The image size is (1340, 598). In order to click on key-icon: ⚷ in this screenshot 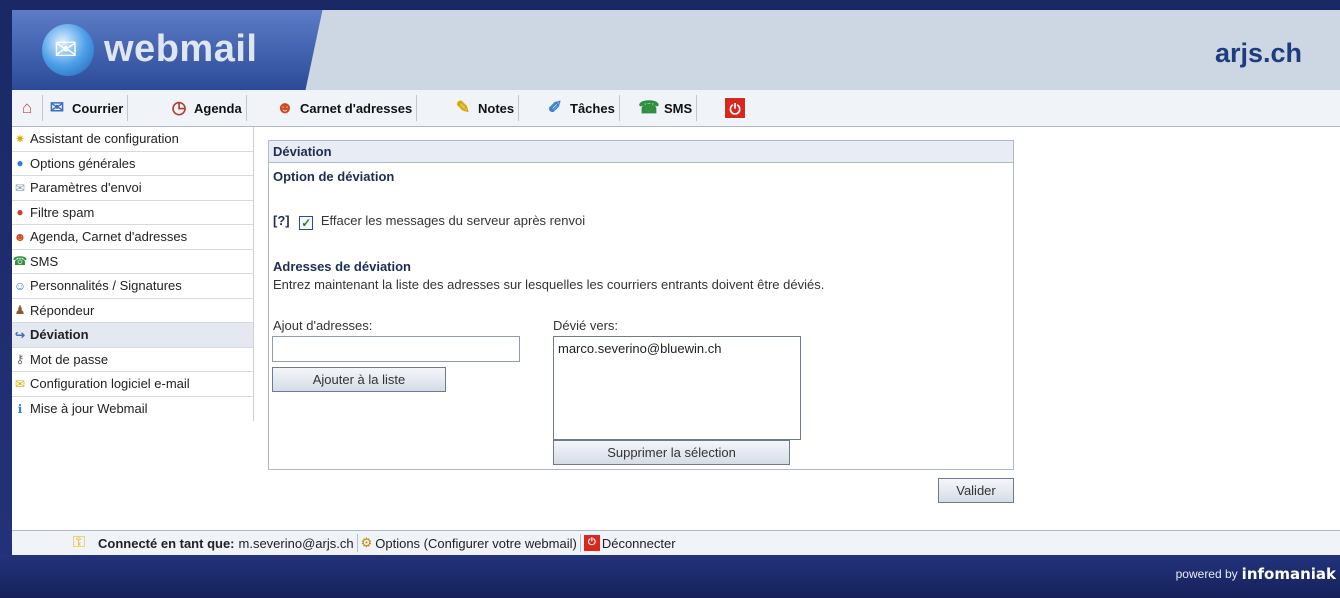, I will do `click(20, 359)`.